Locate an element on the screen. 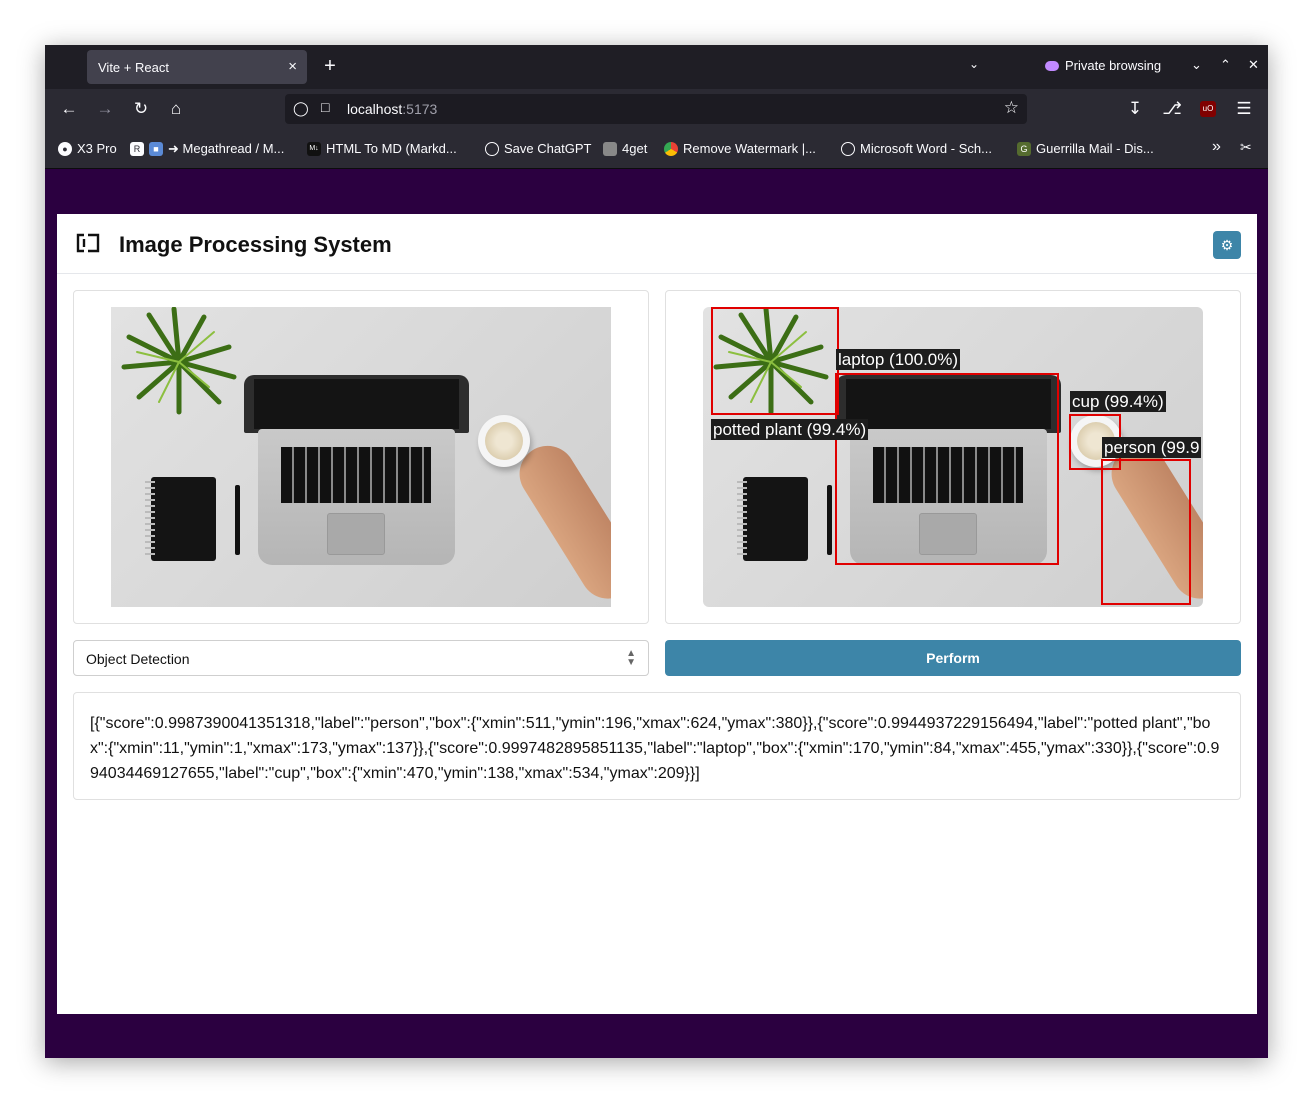 This screenshot has width=1313, height=1103. bbox-potted-plant is located at coordinates (775, 361).